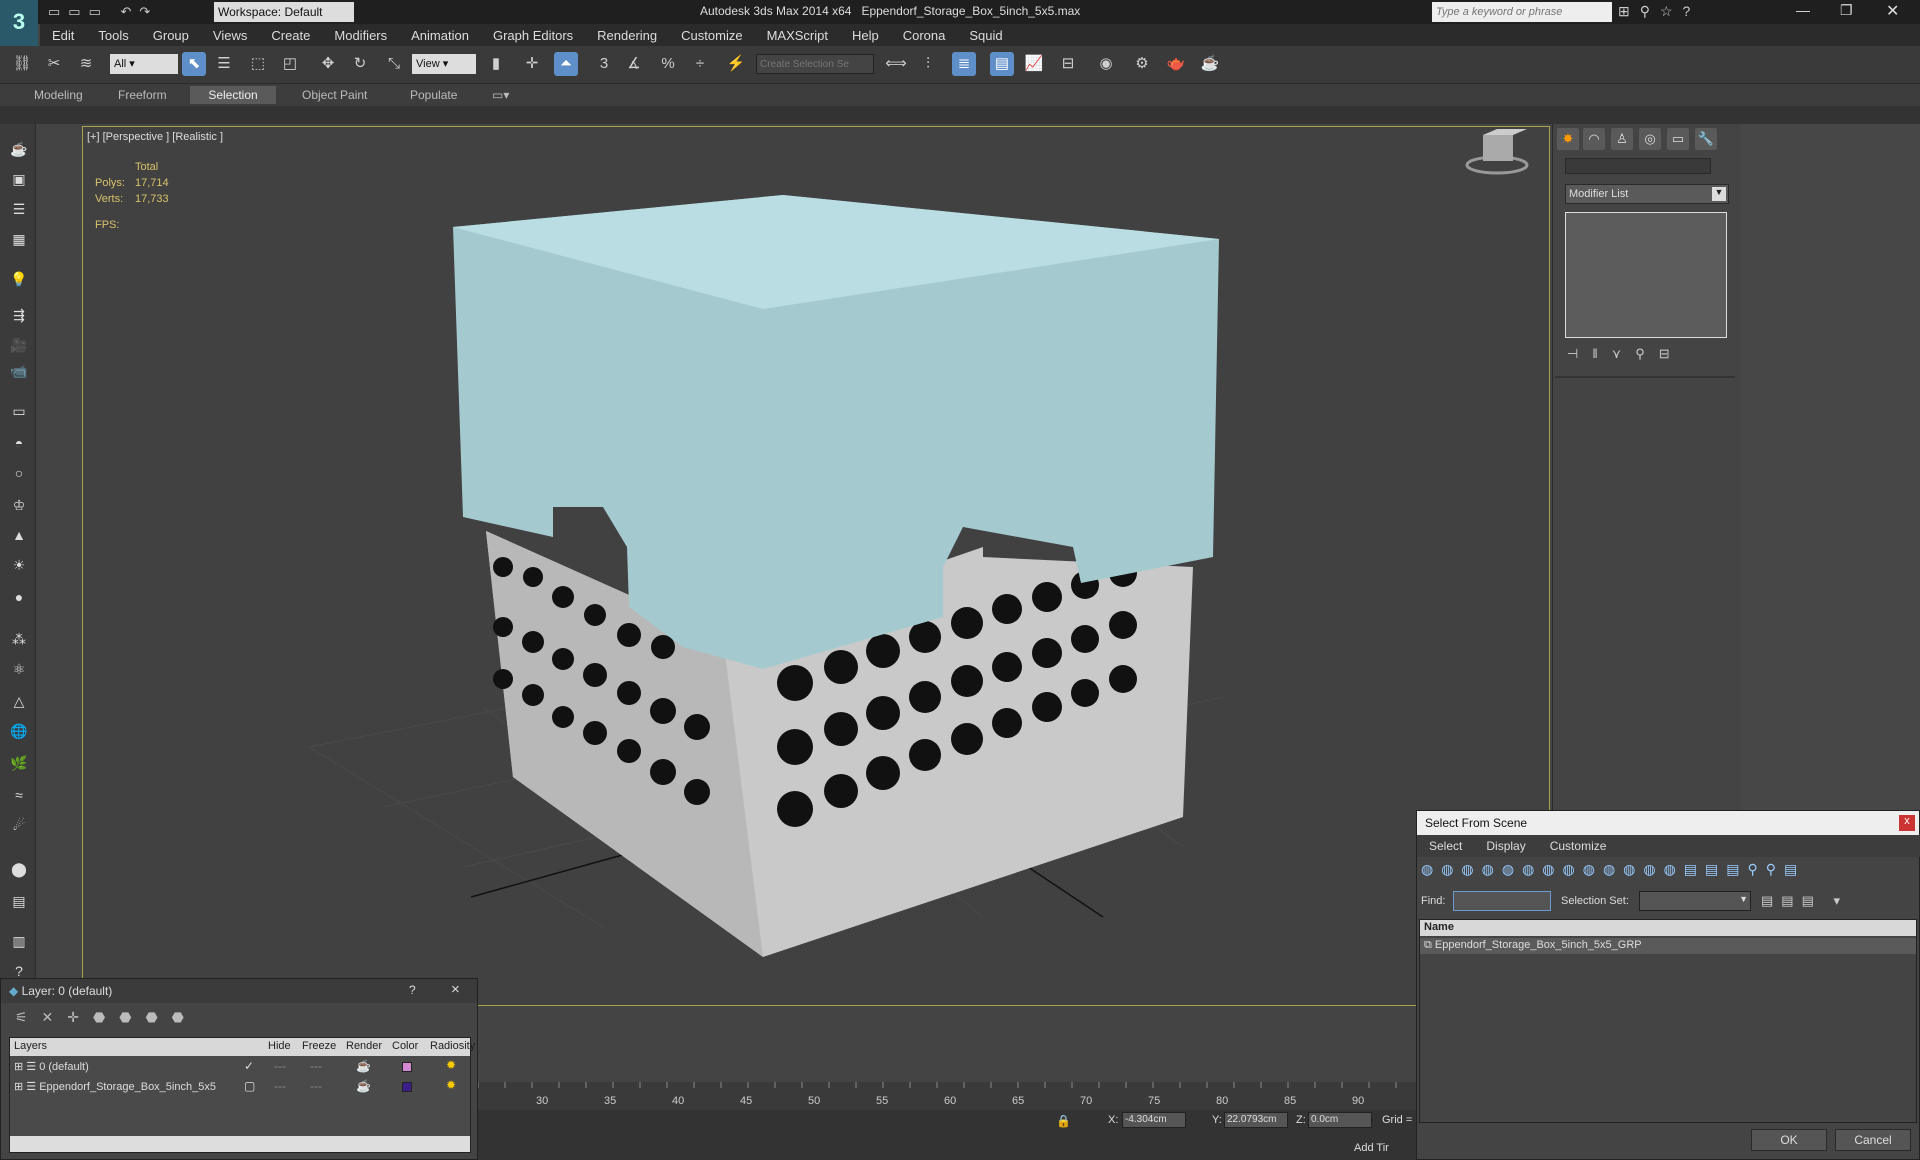 This screenshot has height=1160, width=1920. Describe the element at coordinates (452, 1046) in the screenshot. I see `col-radiosity: Radiosity` at that location.